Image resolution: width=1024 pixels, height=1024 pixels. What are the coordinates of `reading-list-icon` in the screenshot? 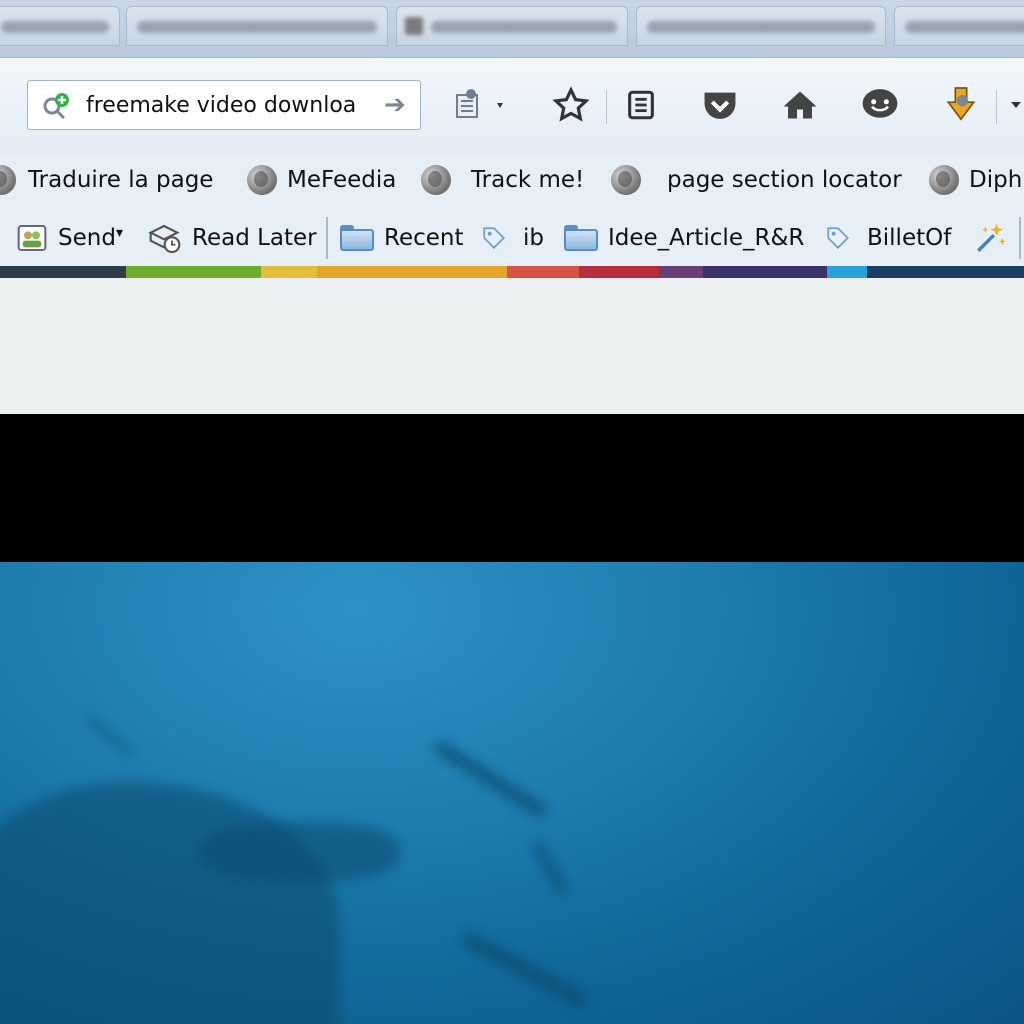 It's located at (641, 105).